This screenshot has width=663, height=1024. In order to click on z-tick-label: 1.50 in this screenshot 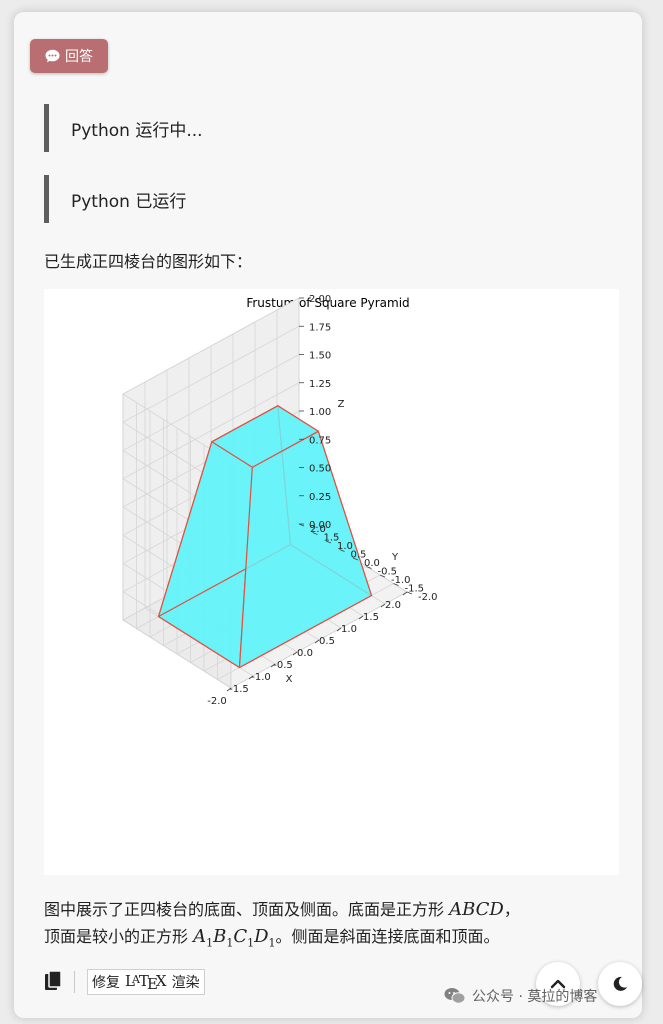, I will do `click(320, 356)`.